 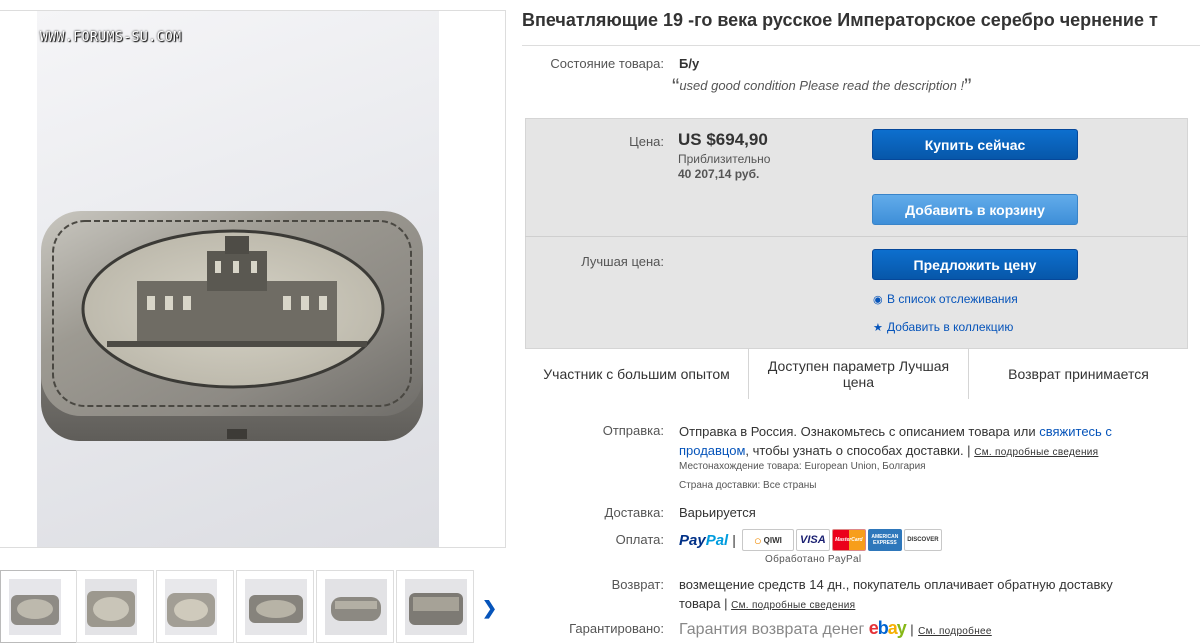 I want to click on buy-box-divider, so click(x=856, y=236).